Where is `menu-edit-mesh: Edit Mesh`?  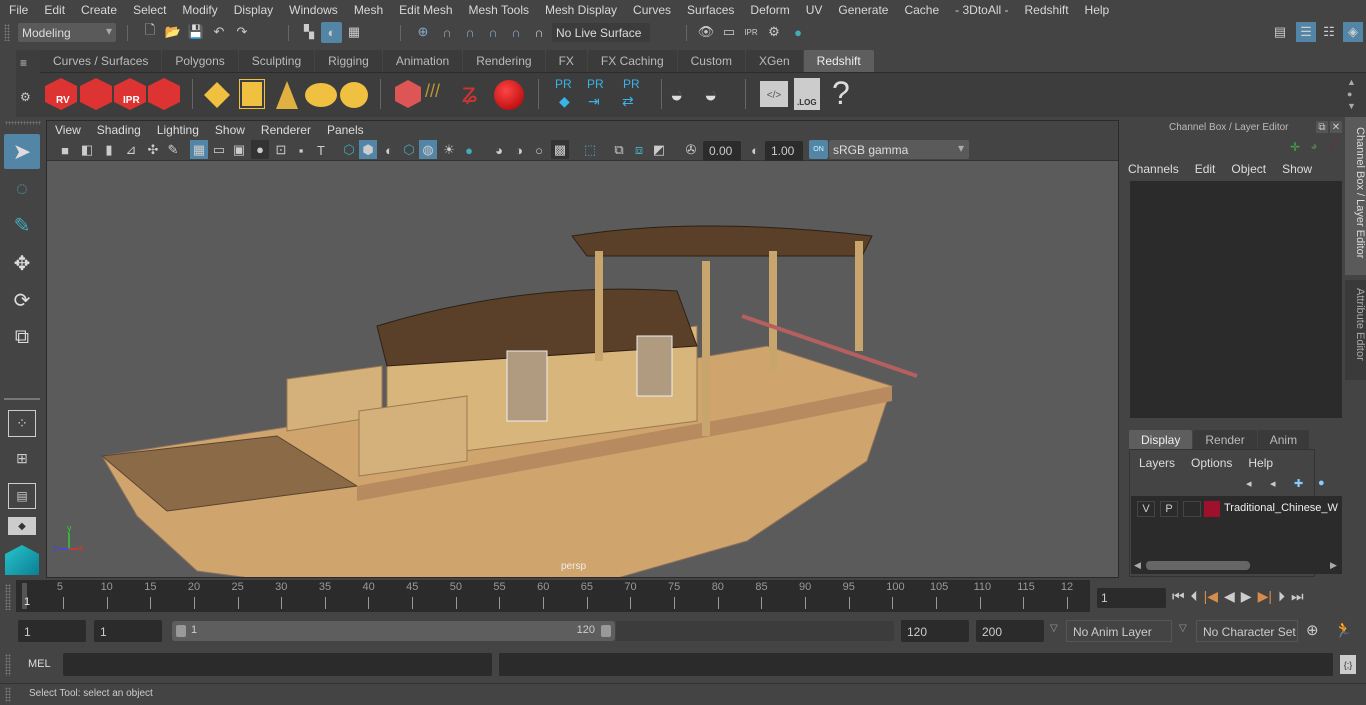 menu-edit-mesh: Edit Mesh is located at coordinates (425, 10).